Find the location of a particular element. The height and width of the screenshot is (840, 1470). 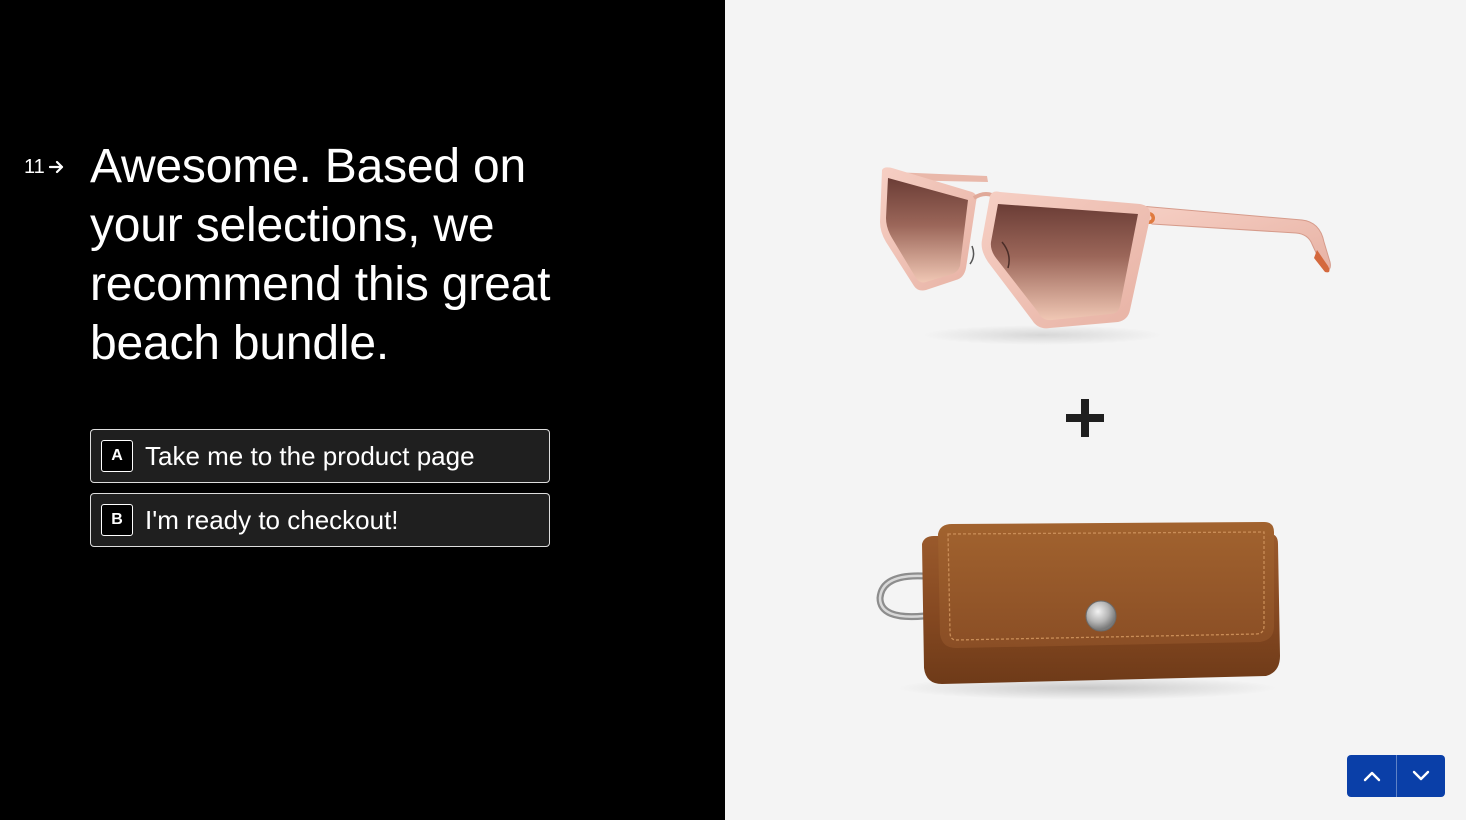

arrow-right-icon is located at coordinates (55, 167).